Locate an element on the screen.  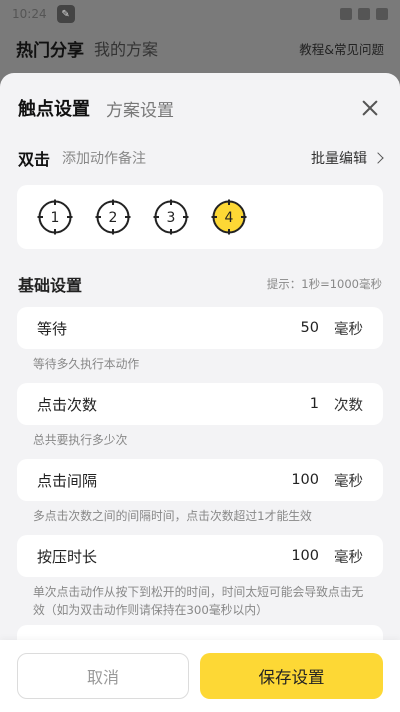
touch-point-label: 1 is located at coordinates (55, 218).